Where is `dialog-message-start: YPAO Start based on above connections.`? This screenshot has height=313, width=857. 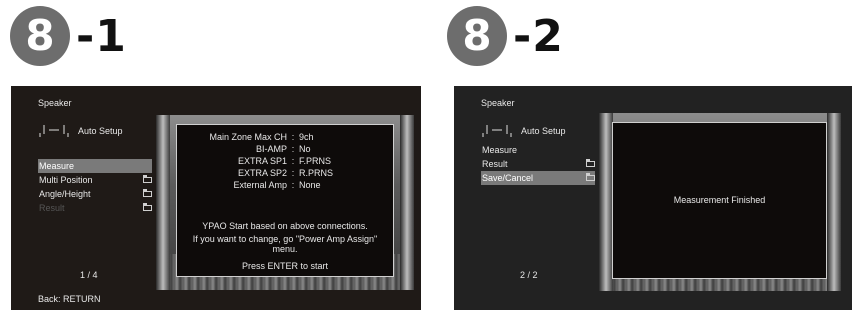
dialog-message-start: YPAO Start based on above connections. is located at coordinates (285, 226).